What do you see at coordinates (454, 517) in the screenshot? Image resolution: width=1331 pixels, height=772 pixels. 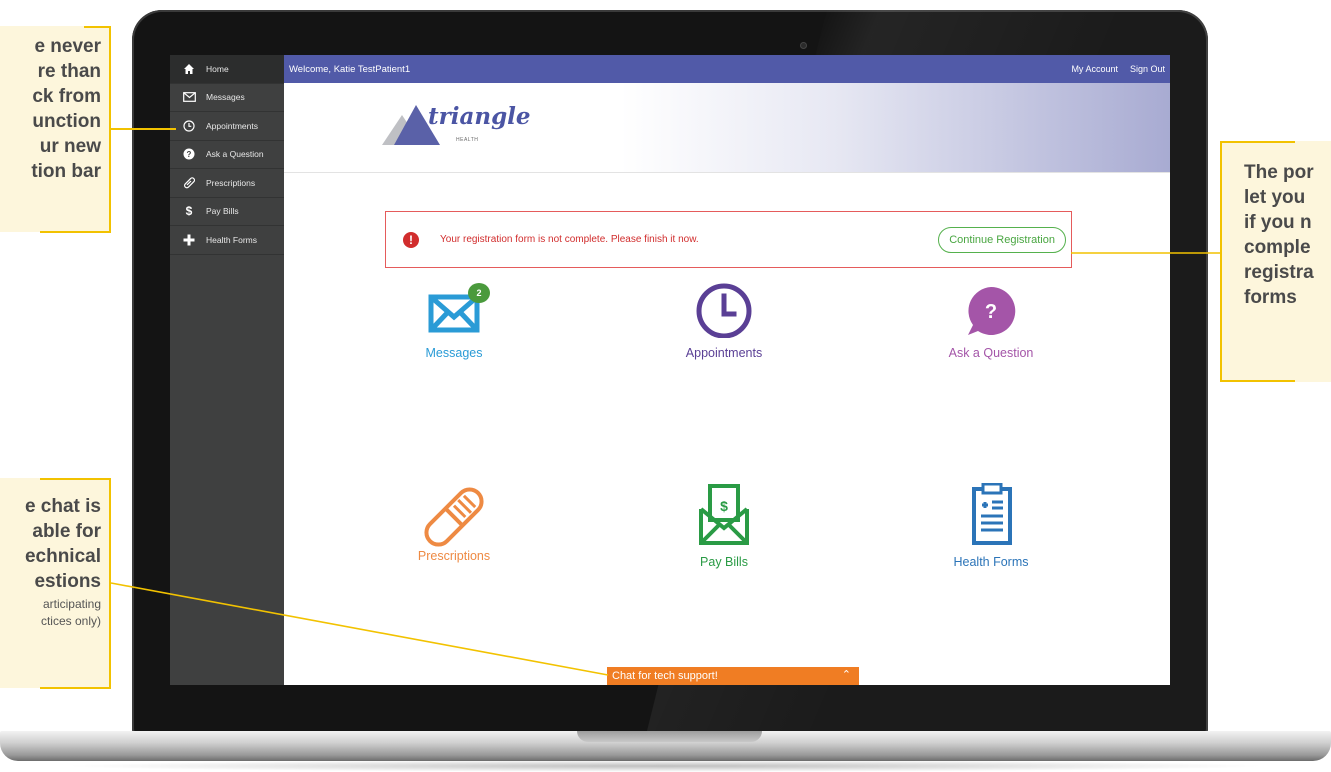 I see `pill-large-icon` at bounding box center [454, 517].